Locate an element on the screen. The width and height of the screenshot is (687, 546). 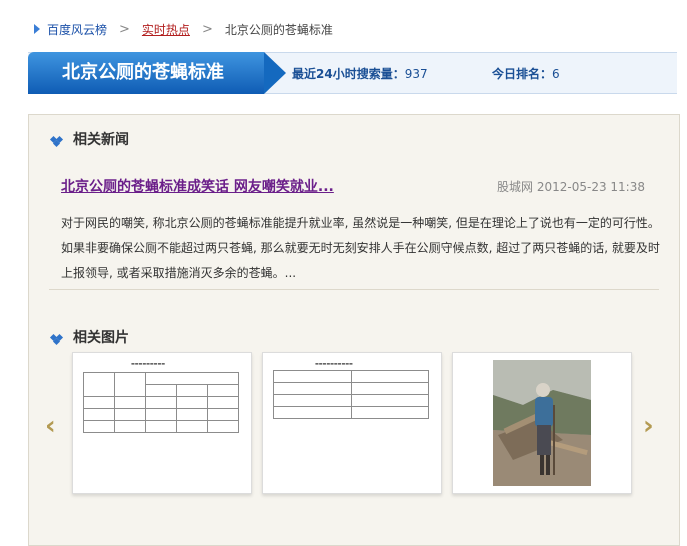
news-meta: 股城网 2012-05-23 11:38 is located at coordinates (571, 186).